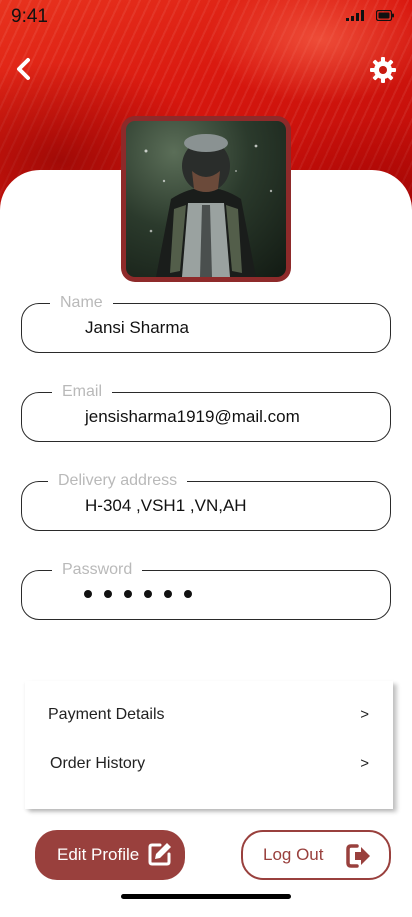  What do you see at coordinates (138, 594) in the screenshot?
I see `password-mask` at bounding box center [138, 594].